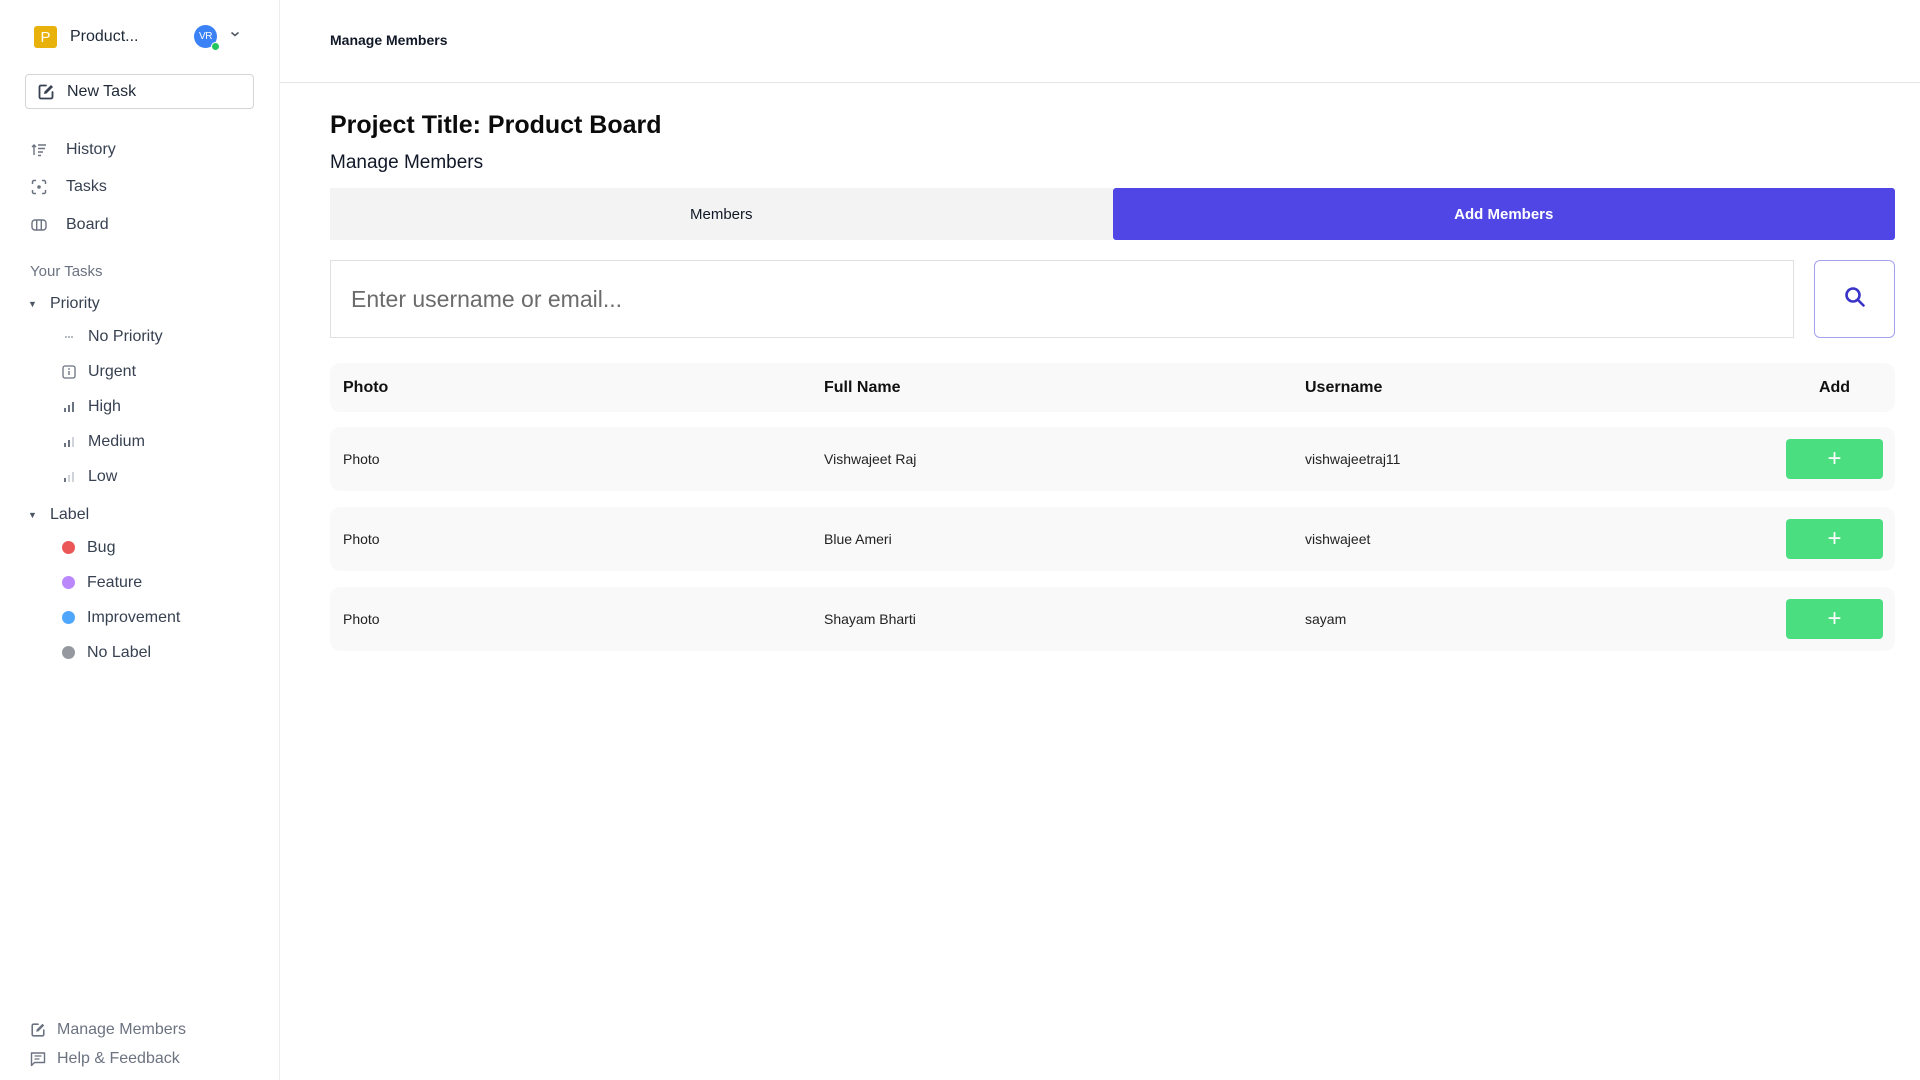 Image resolution: width=1920 pixels, height=1080 pixels. What do you see at coordinates (1112, 539) in the screenshot?
I see `table-row: Photo Blue Ameri vishwajeet +` at bounding box center [1112, 539].